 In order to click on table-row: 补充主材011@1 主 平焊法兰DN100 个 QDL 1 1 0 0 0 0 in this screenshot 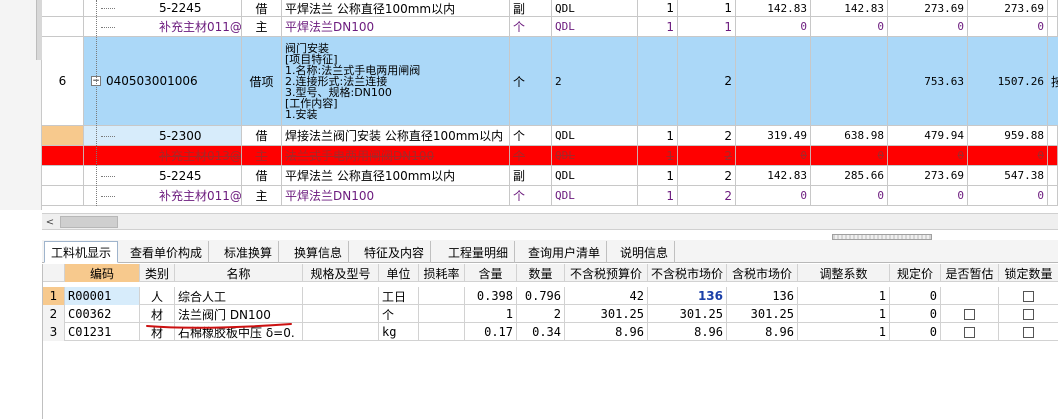, I will do `click(550, 27)`.